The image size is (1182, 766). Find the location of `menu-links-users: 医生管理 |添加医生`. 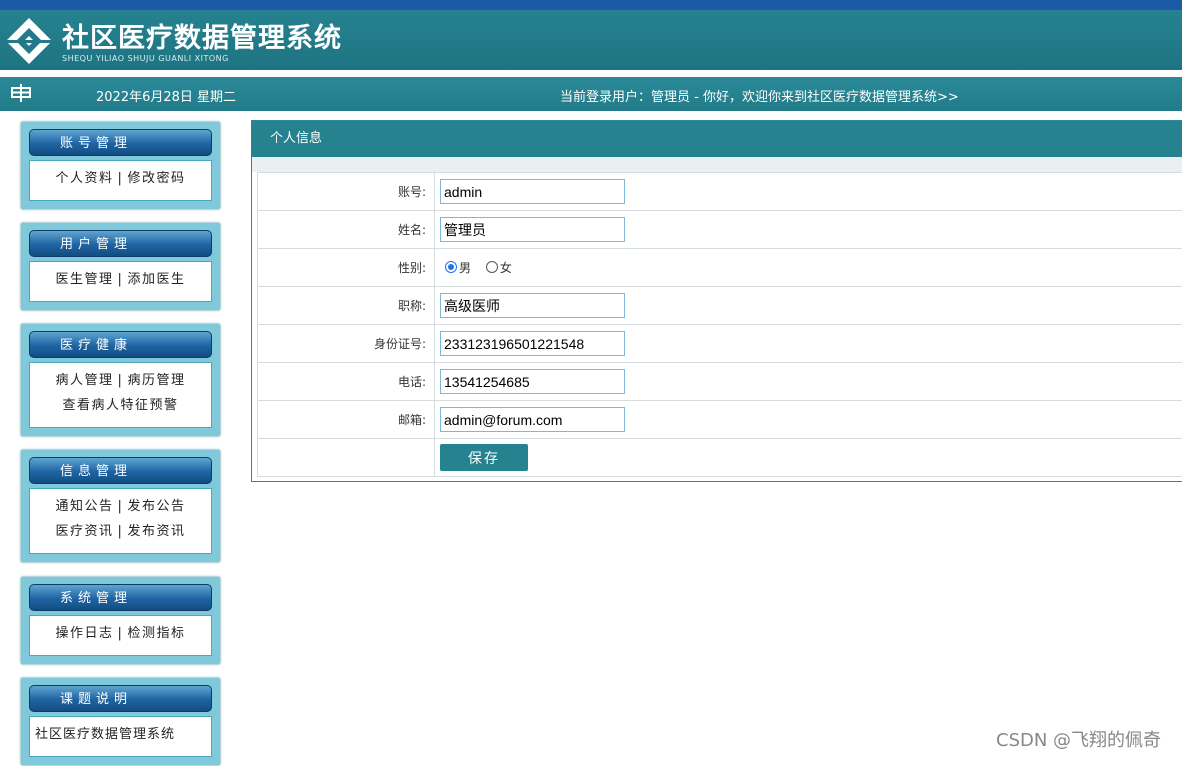

menu-links-users: 医生管理 |添加医生 is located at coordinates (120, 281).